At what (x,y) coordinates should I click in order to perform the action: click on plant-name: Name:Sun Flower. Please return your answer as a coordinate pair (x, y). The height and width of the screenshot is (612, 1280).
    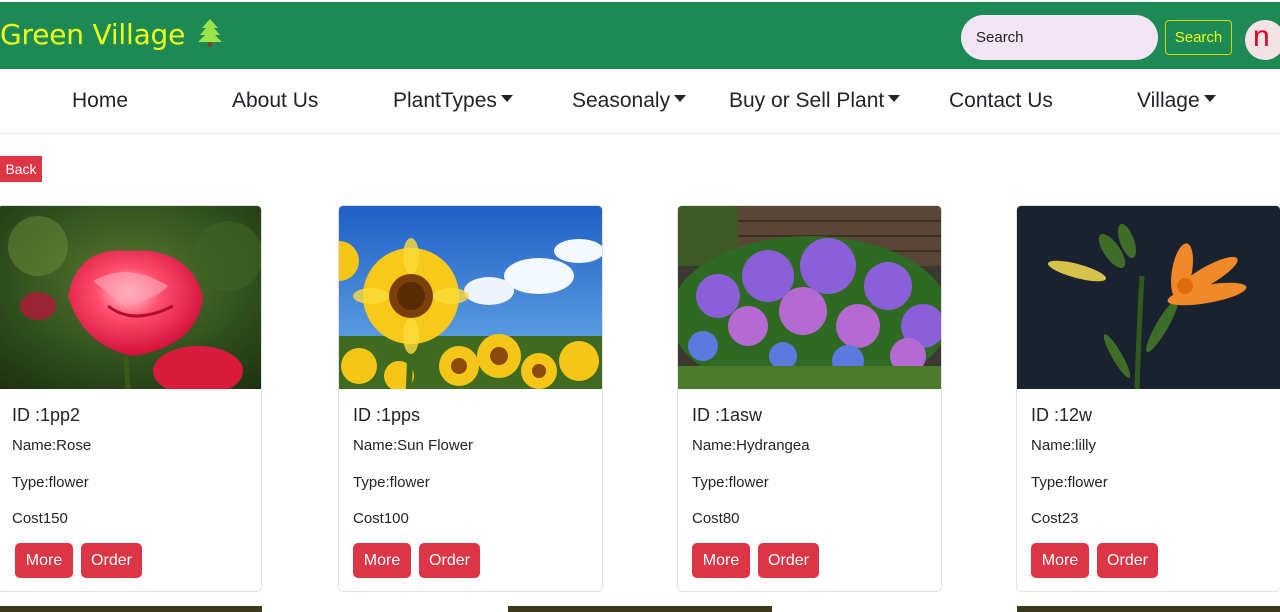
    Looking at the image, I should click on (413, 445).